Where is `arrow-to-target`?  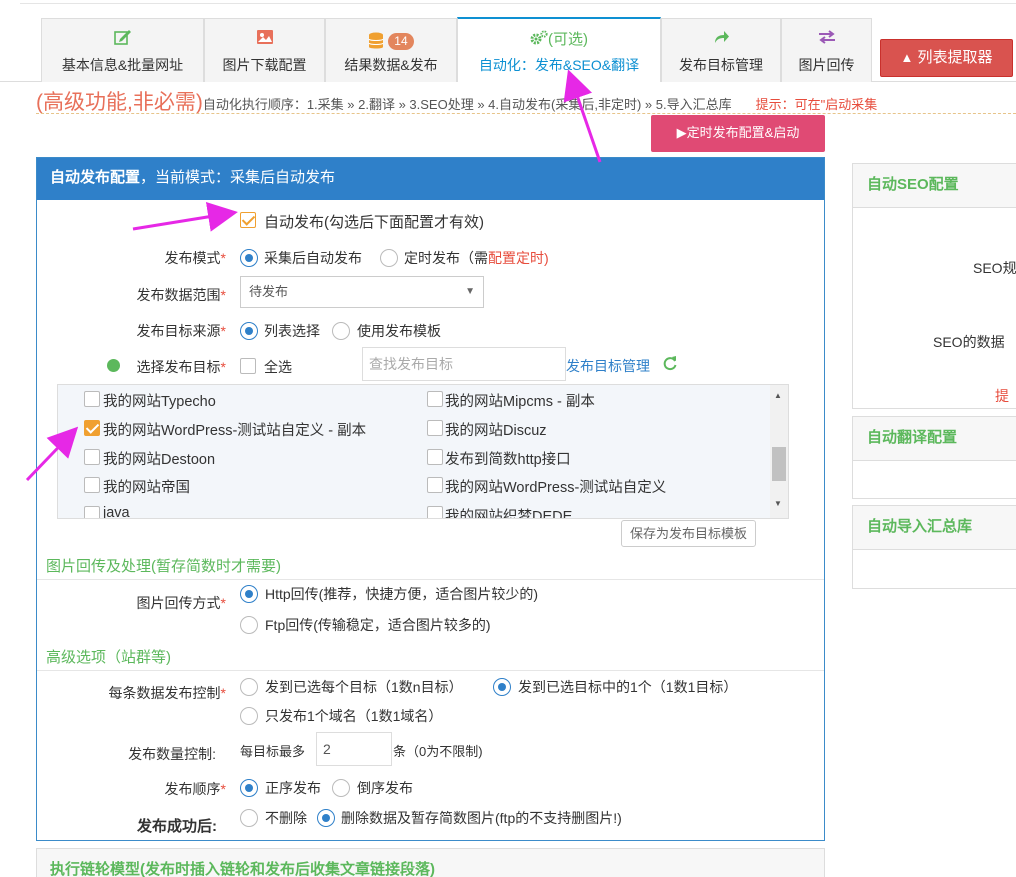 arrow-to-target is located at coordinates (52, 454).